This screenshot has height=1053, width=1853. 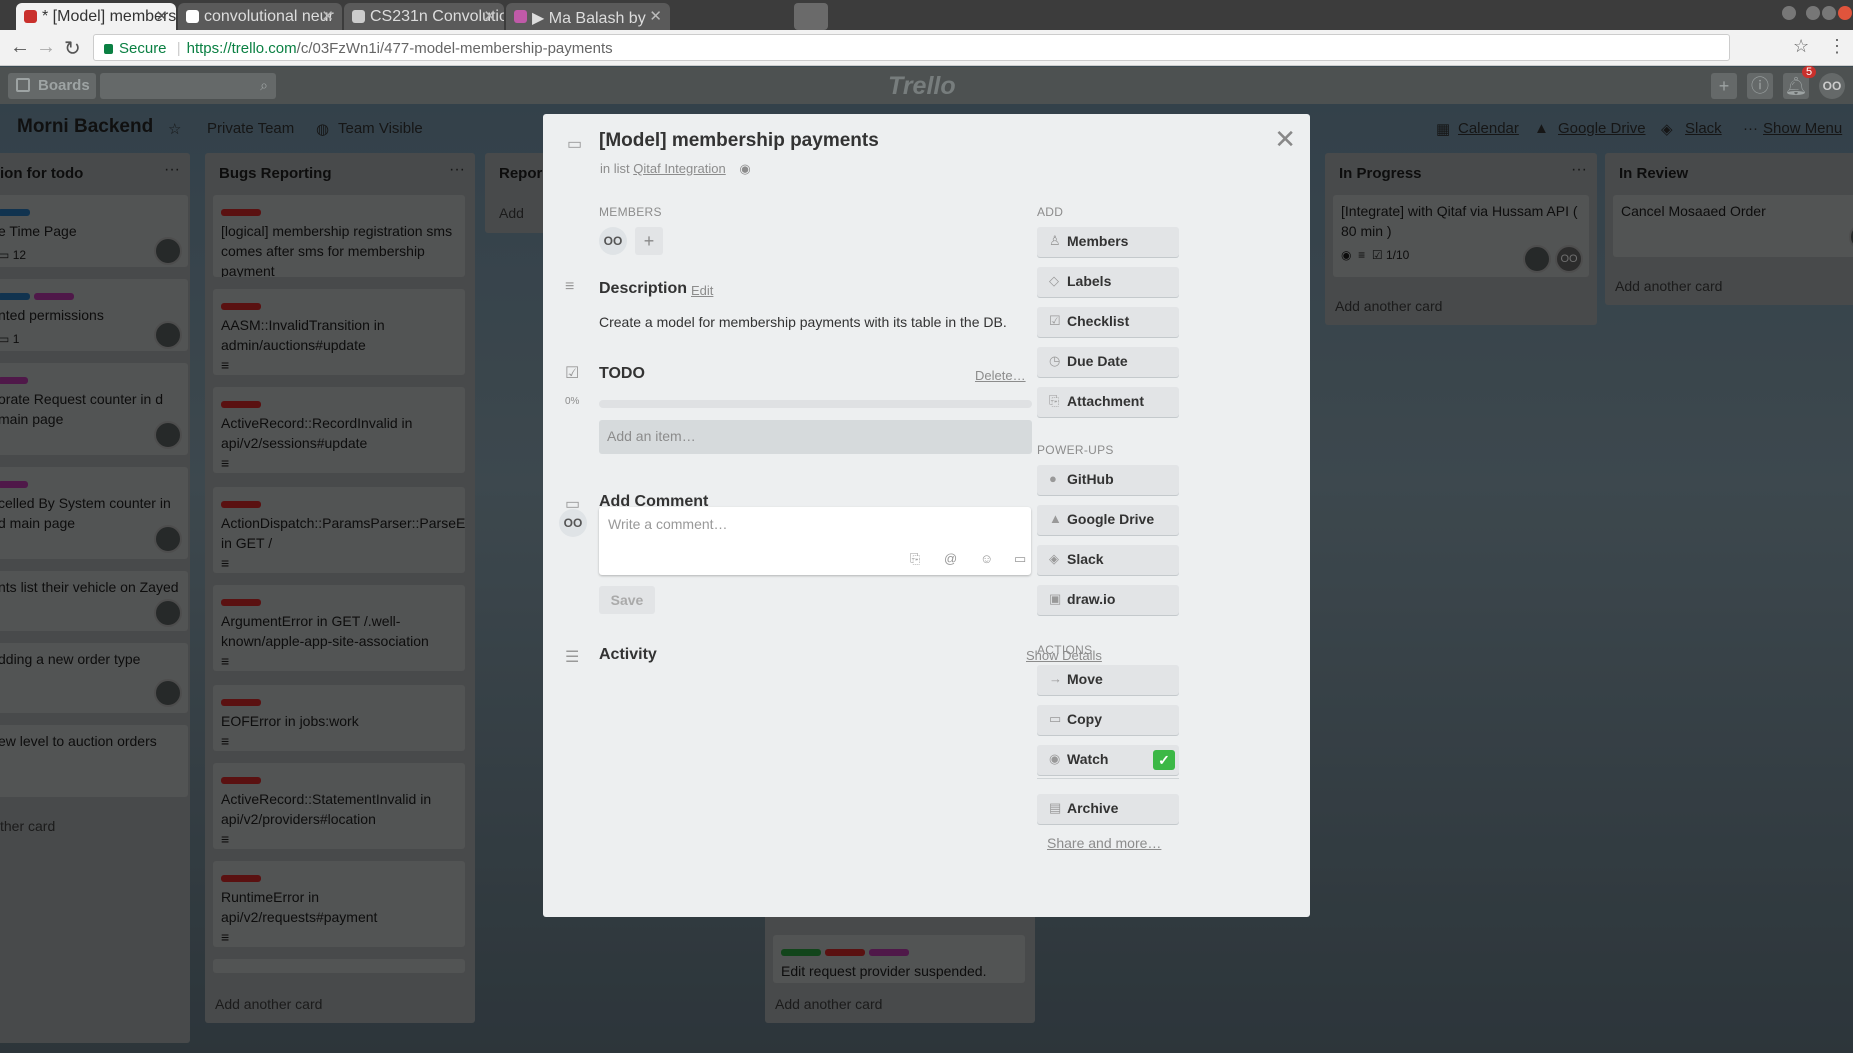 What do you see at coordinates (520, 16) in the screenshot?
I see `music-favicon-icon` at bounding box center [520, 16].